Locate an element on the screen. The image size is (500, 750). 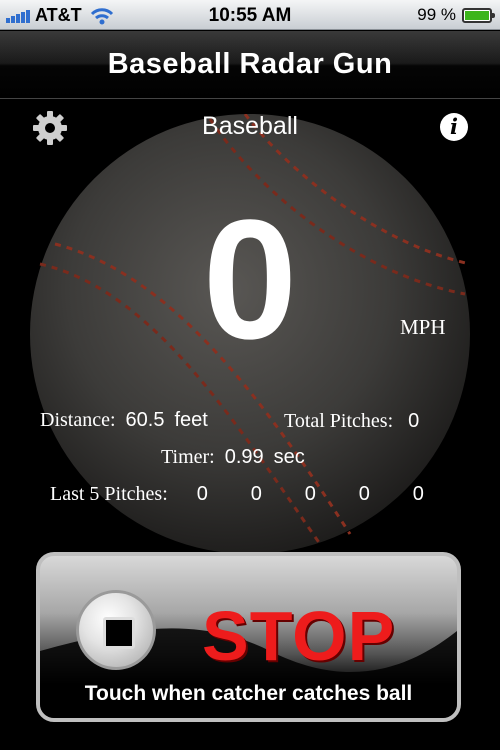
status-right: 99 % is located at coordinates (456, 15).